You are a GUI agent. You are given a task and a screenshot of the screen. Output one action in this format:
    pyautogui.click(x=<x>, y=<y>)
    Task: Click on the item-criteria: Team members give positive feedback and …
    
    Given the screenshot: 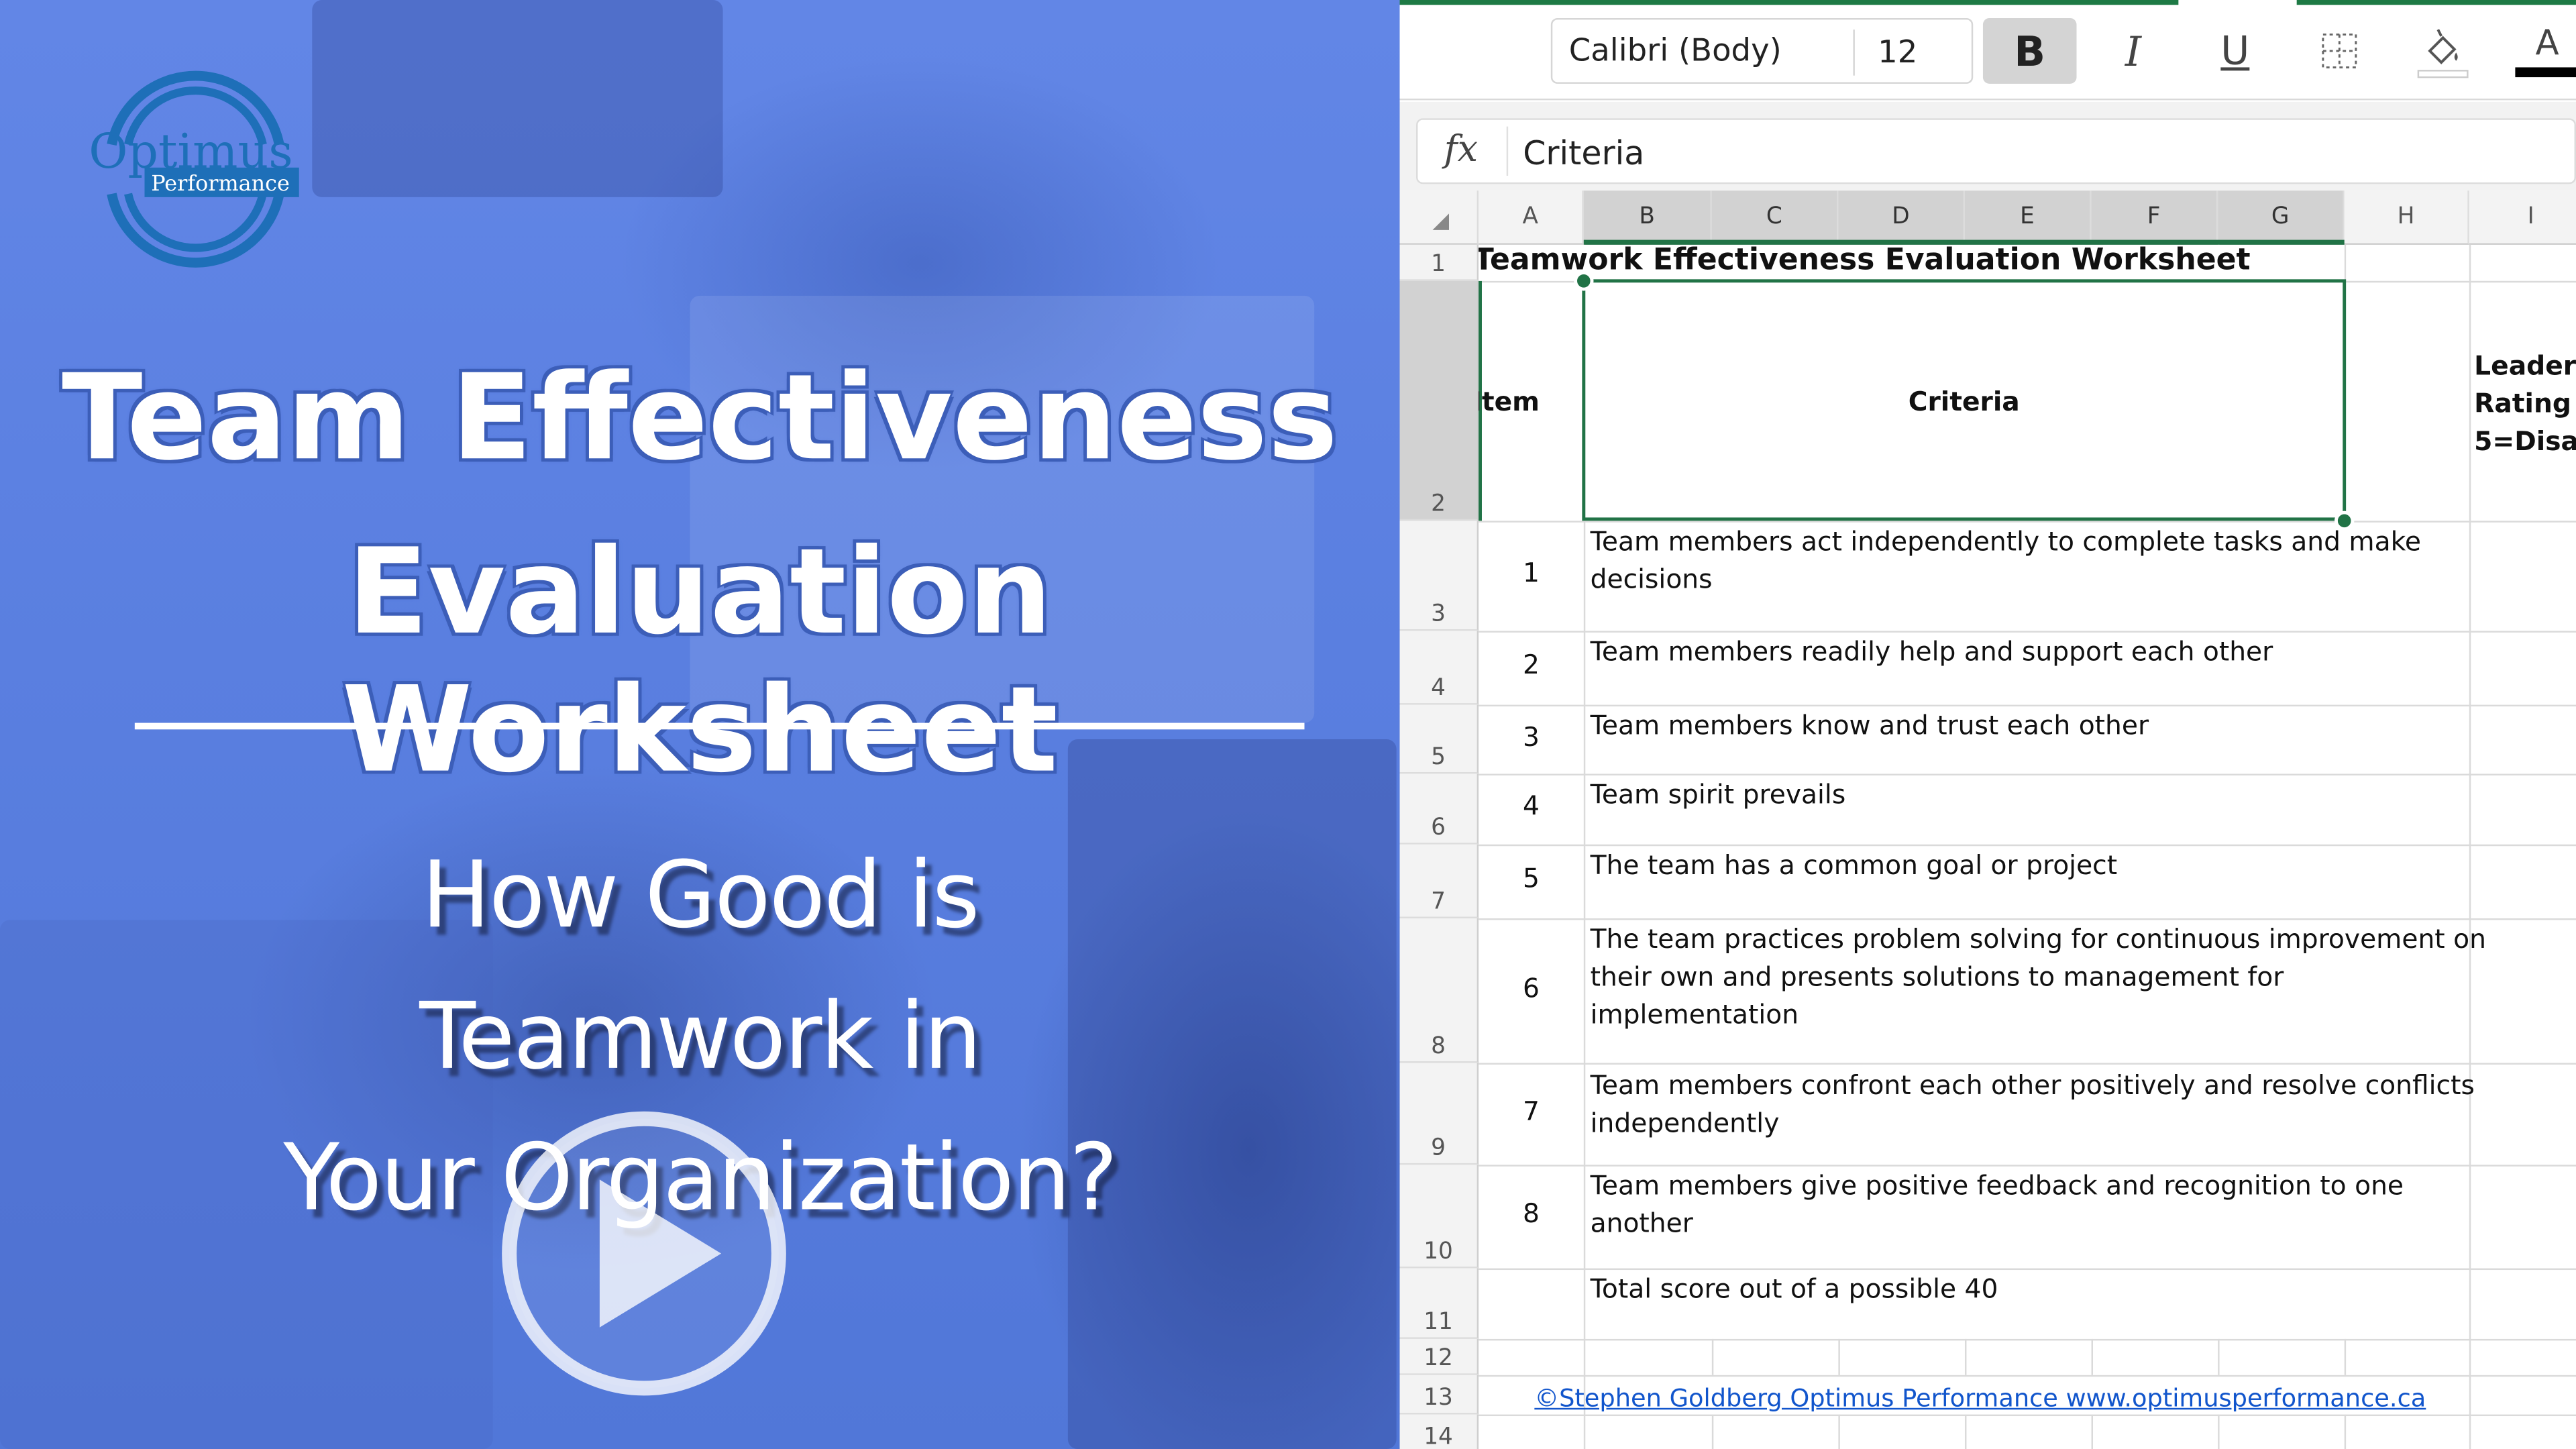 What is the action you would take?
    pyautogui.click(x=2030, y=1204)
    